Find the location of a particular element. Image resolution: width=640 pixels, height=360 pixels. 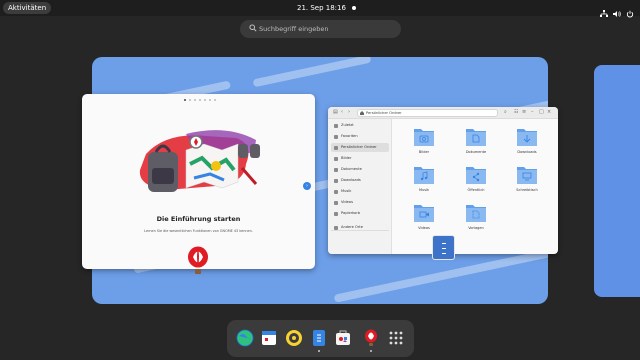

sidebar-item-favorites: Favoriten is located at coordinates (360, 136).